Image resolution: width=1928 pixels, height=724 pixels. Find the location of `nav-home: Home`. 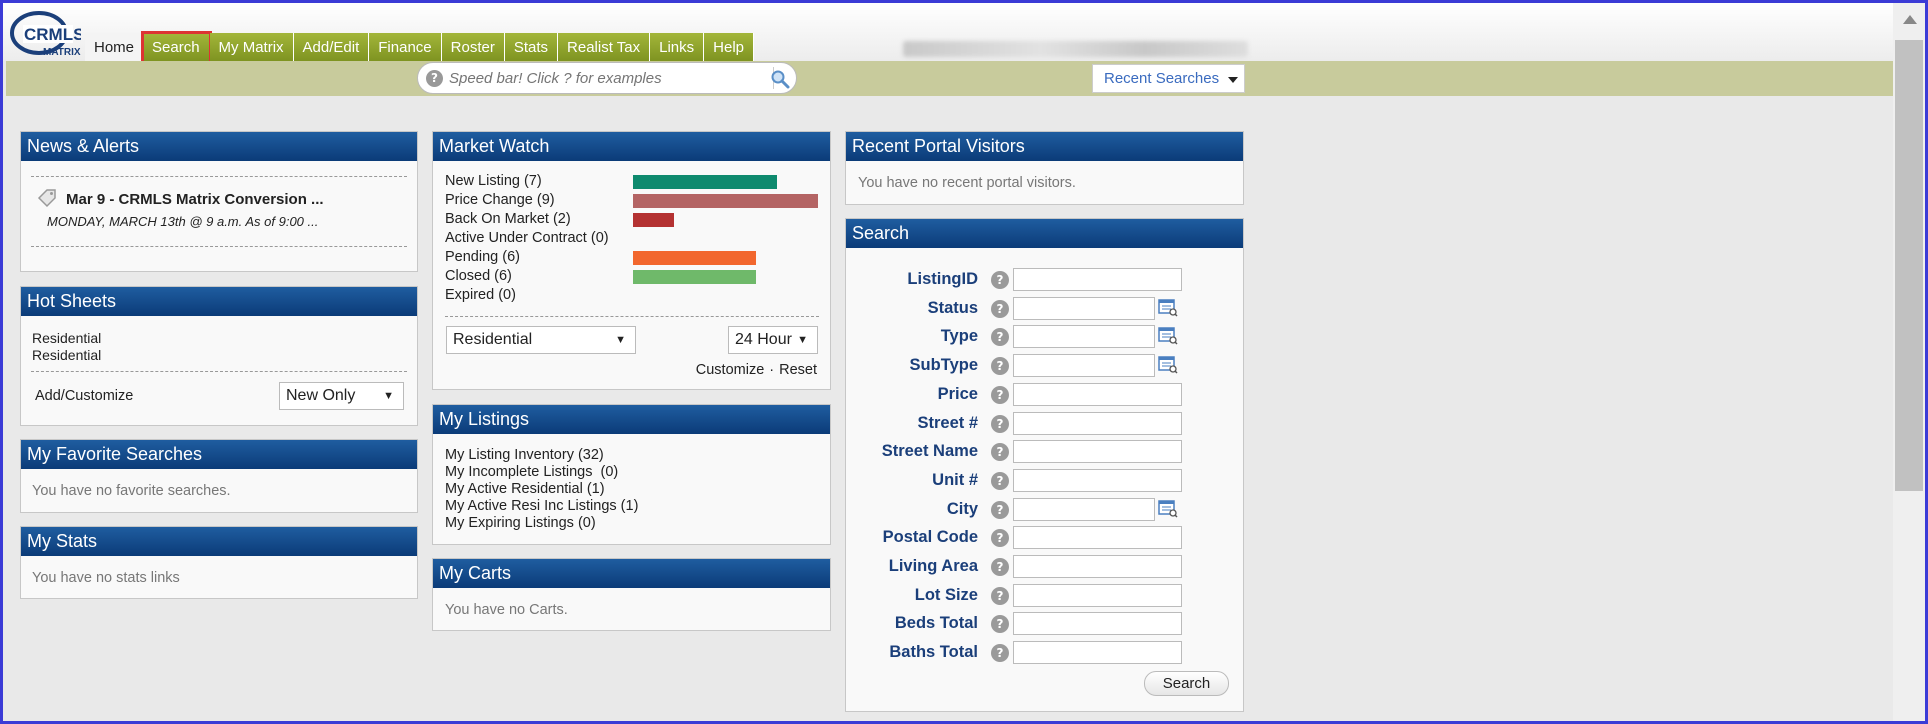

nav-home: Home is located at coordinates (114, 47).